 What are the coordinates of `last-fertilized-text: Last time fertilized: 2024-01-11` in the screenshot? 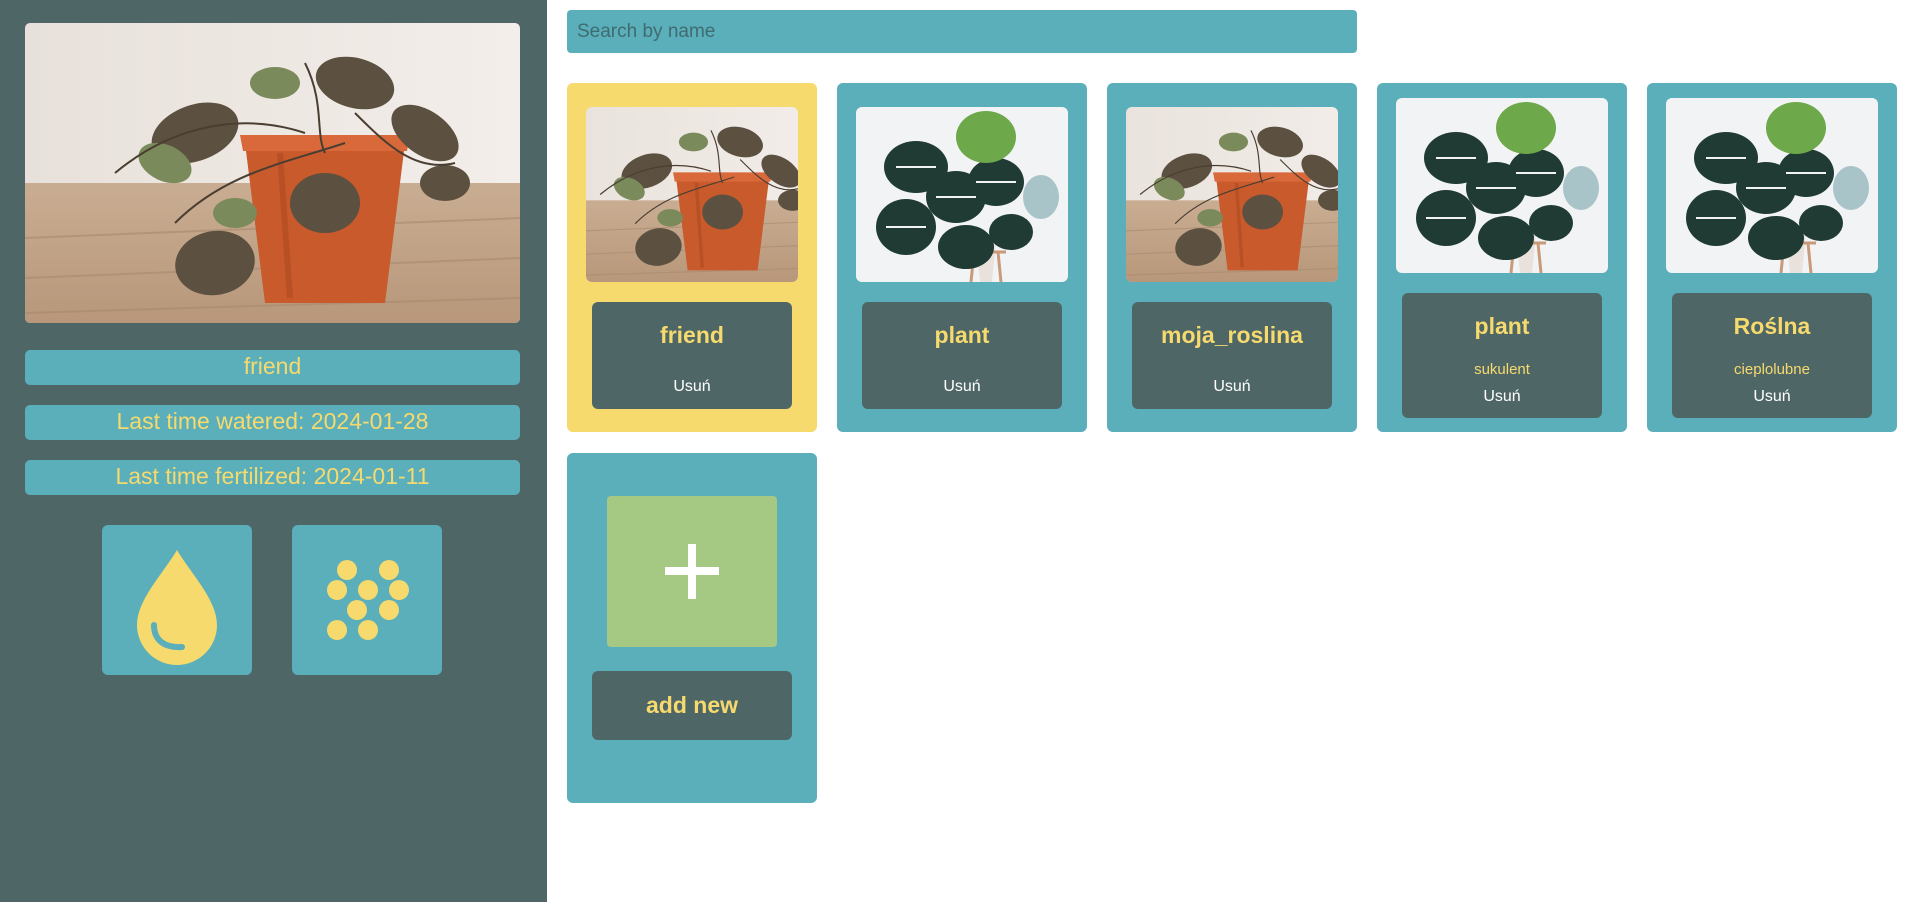 It's located at (272, 477).